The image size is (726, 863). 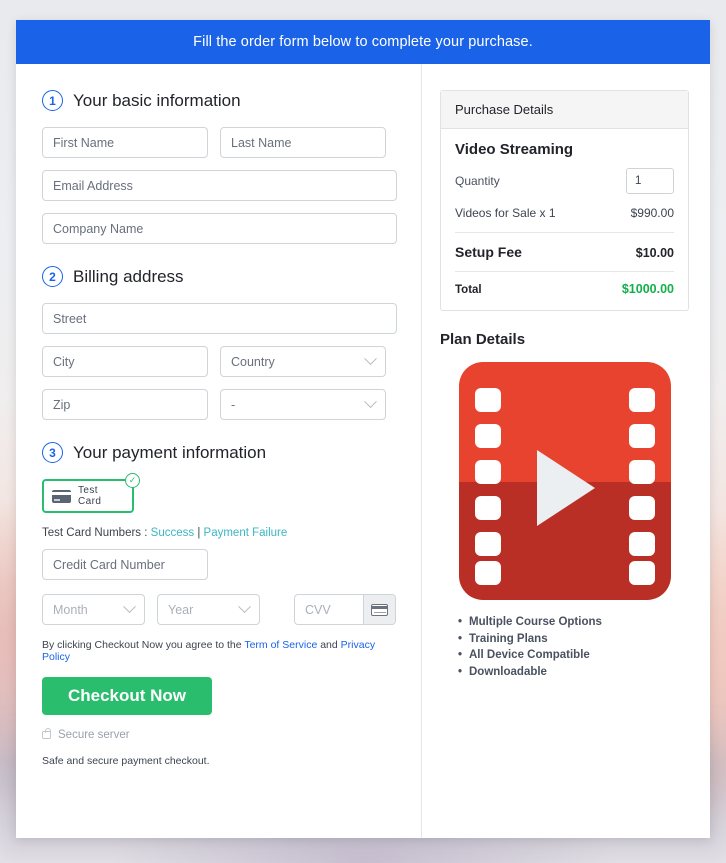 I want to click on payment-method-label: Test Card, so click(x=90, y=496).